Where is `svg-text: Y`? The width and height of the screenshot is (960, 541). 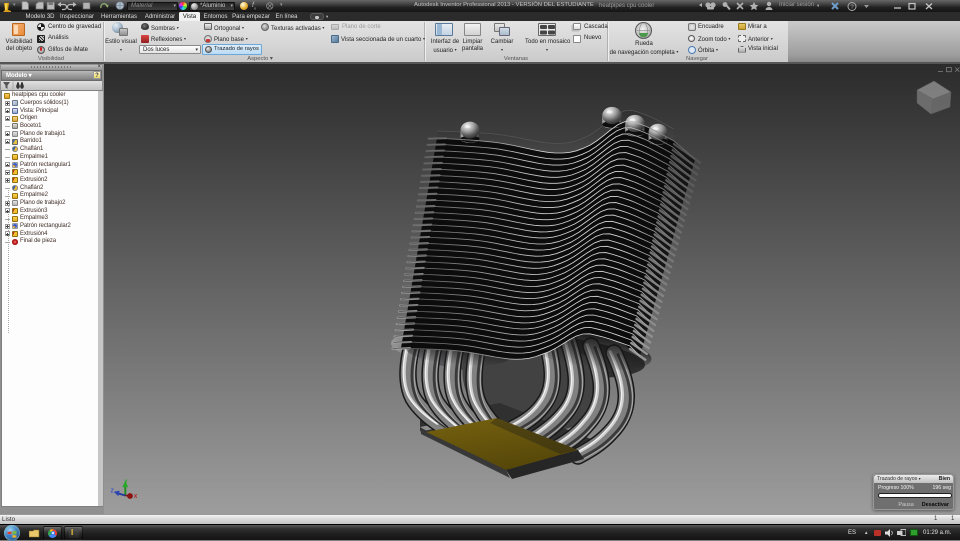 svg-text: Y is located at coordinates (126, 482).